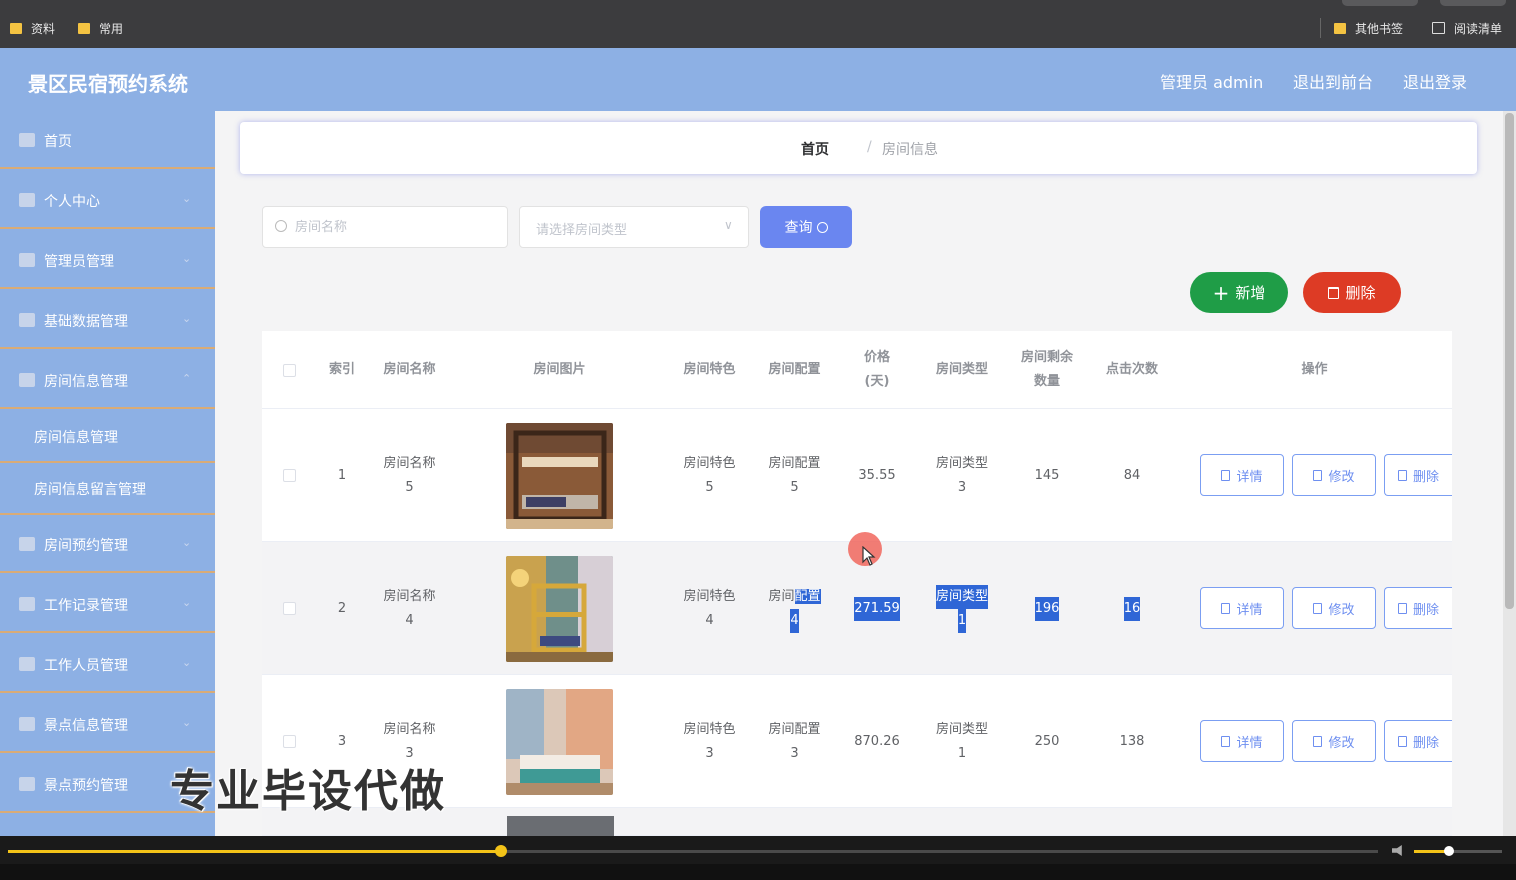 This screenshot has width=1516, height=880. What do you see at coordinates (32, 28) in the screenshot?
I see `bookmark-folder-1: 资料` at bounding box center [32, 28].